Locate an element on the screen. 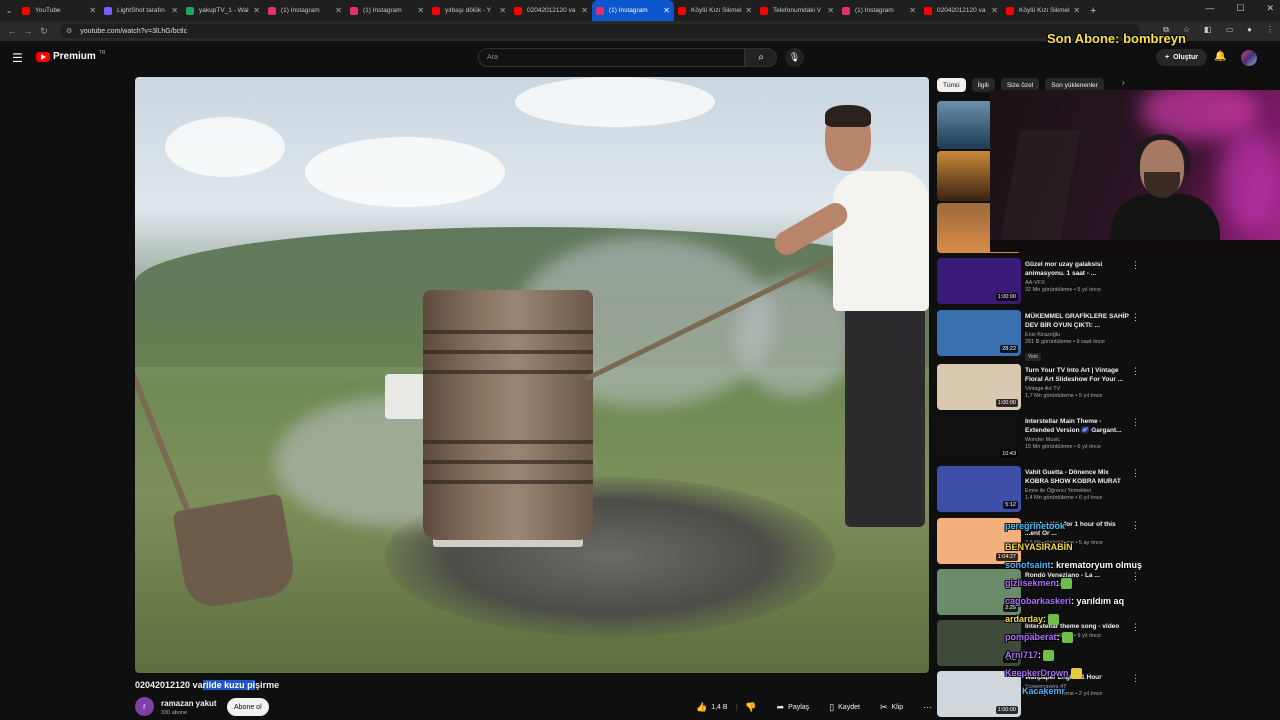  clip-button: ✂ Klip is located at coordinates (891, 707).